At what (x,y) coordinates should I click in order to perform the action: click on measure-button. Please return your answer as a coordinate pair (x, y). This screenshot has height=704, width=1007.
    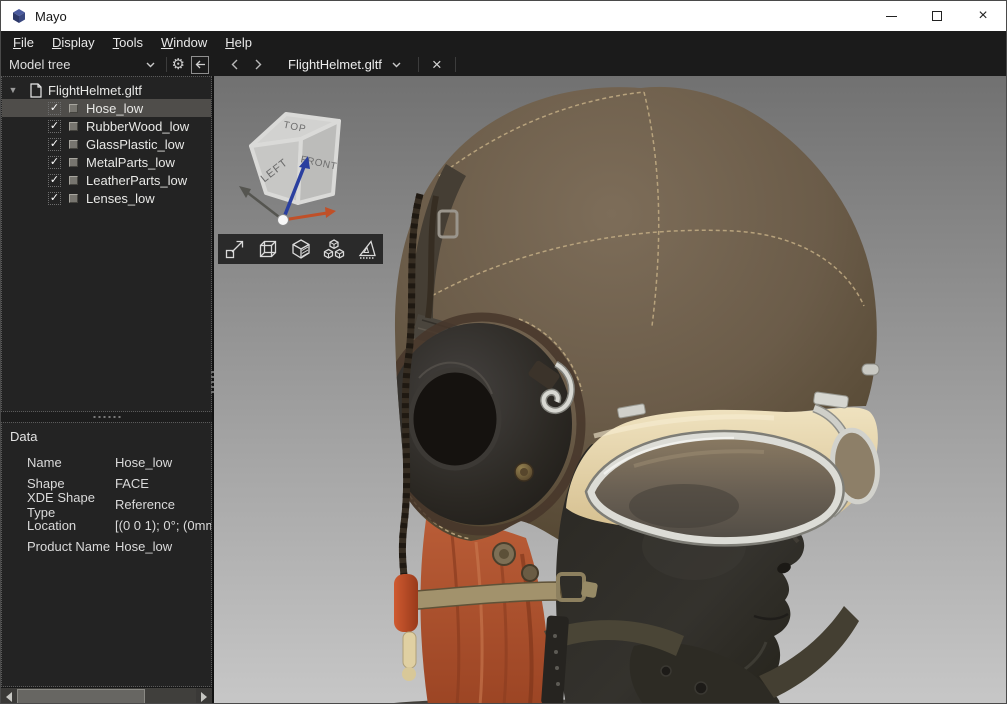
    Looking at the image, I should click on (366, 249).